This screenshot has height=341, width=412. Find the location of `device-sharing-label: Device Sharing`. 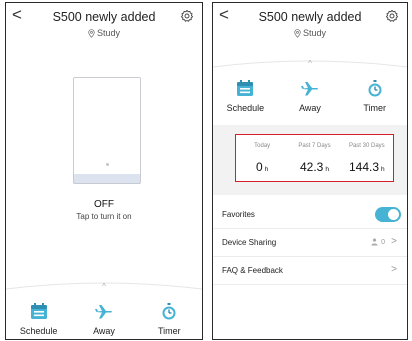

device-sharing-label: Device Sharing is located at coordinates (249, 242).